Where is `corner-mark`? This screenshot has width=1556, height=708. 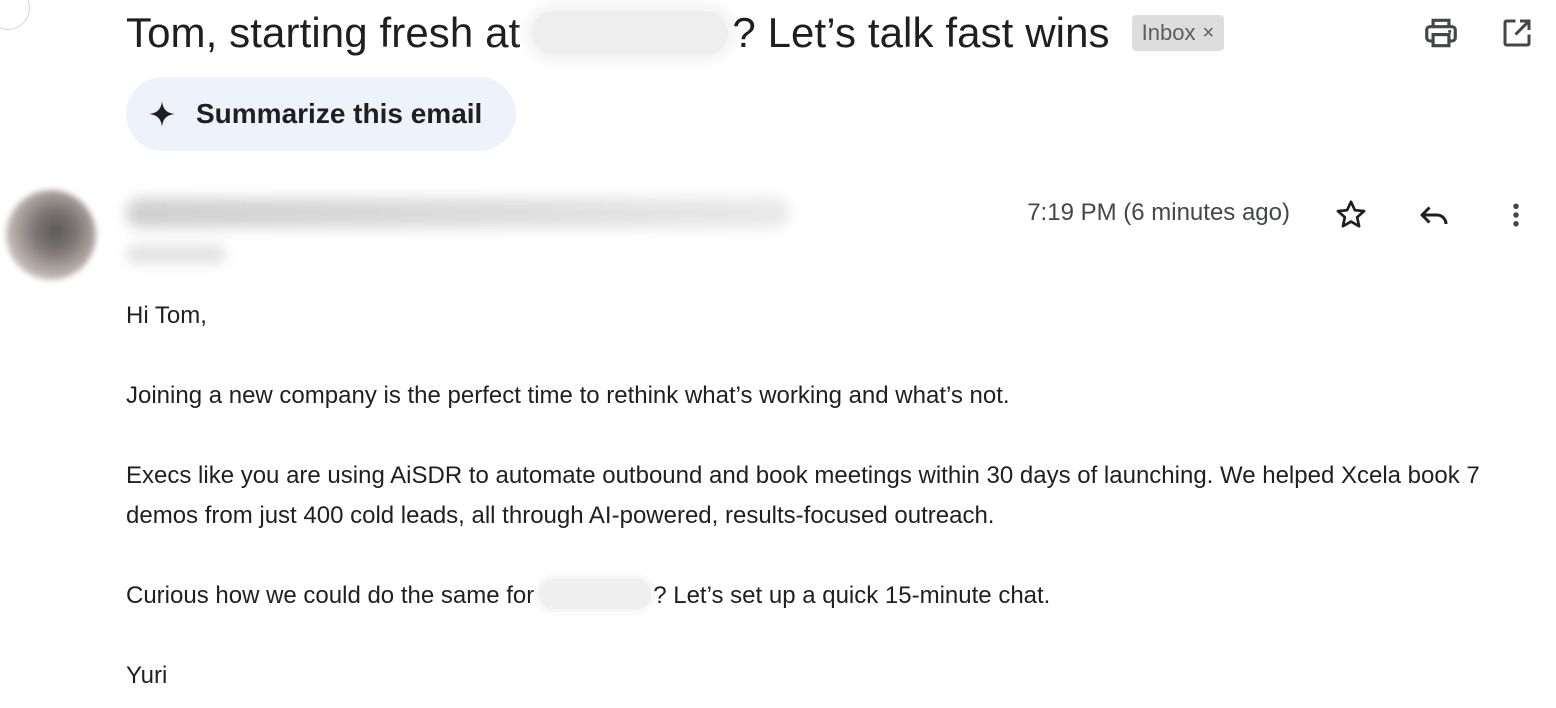
corner-mark is located at coordinates (15, 15).